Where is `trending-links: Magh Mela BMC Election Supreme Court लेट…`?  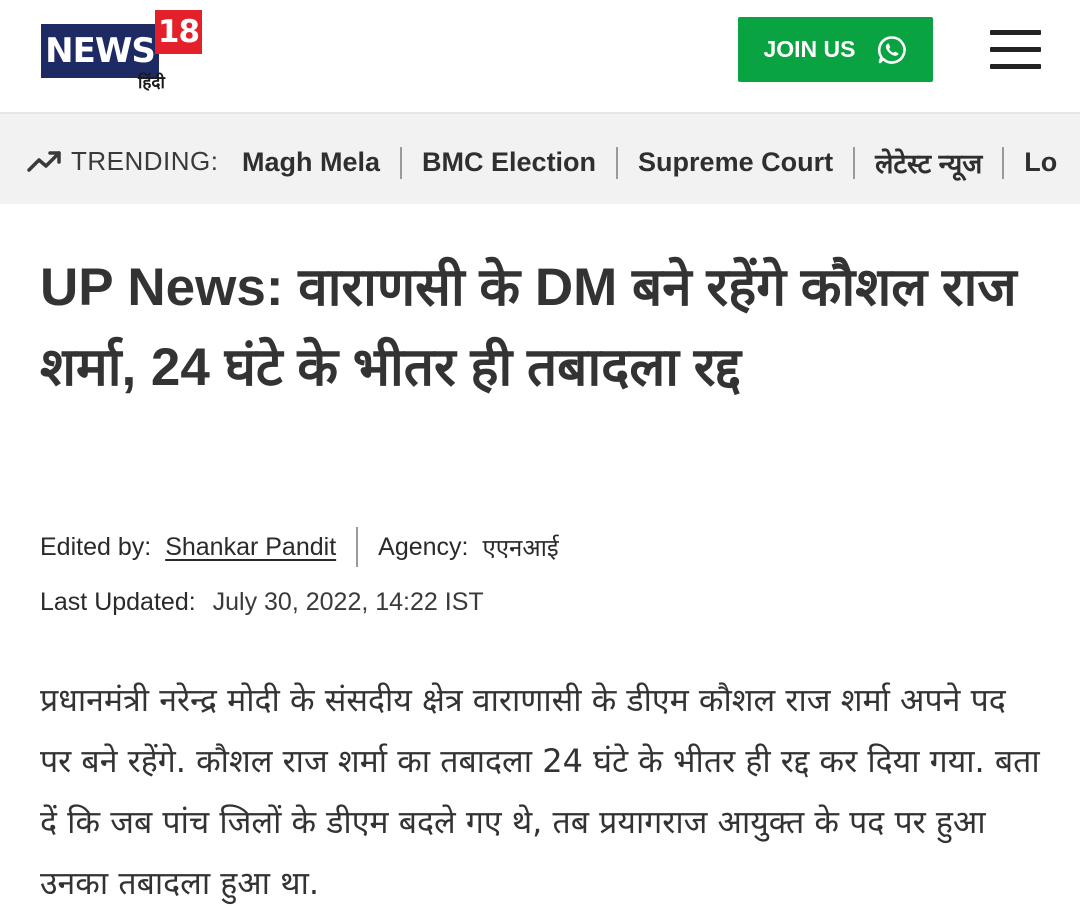
trending-links: Magh Mela BMC Election Supreme Court लेट… is located at coordinates (649, 162).